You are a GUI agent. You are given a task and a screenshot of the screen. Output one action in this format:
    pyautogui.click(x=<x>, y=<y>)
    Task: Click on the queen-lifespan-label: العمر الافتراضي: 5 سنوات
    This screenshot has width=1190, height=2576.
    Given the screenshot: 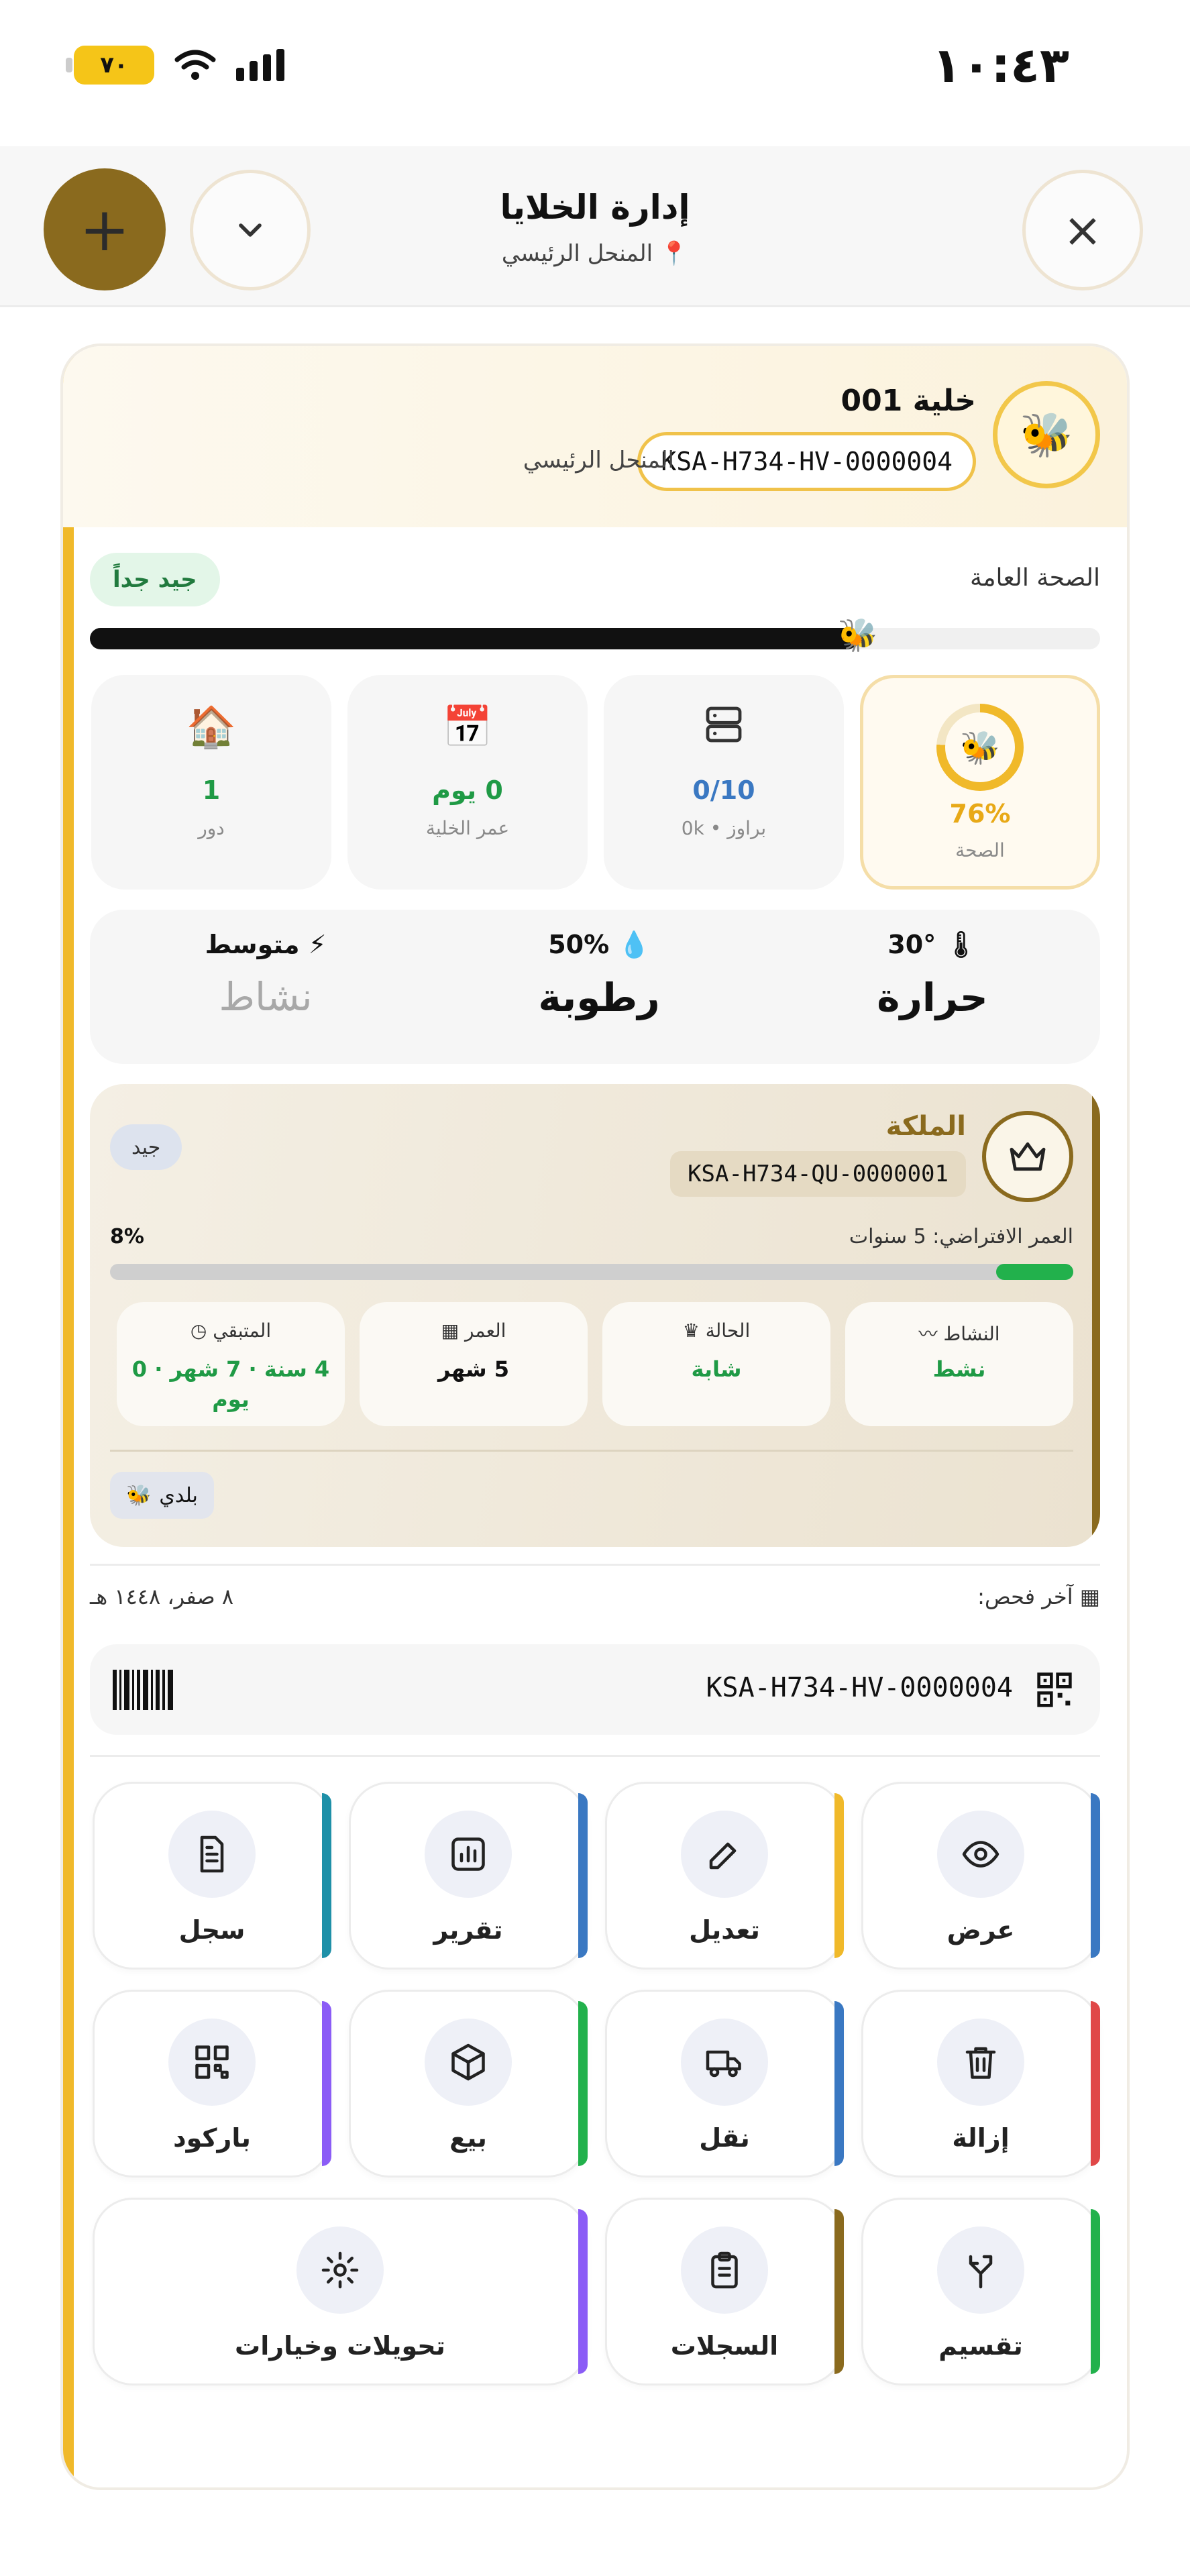 What is the action you would take?
    pyautogui.click(x=961, y=1236)
    